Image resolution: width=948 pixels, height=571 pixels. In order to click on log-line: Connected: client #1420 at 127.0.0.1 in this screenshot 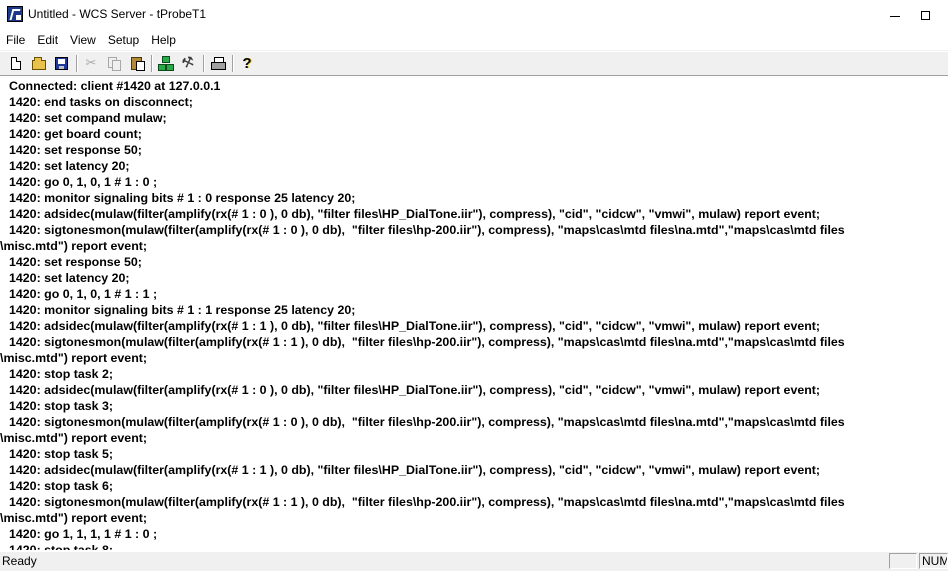, I will do `click(115, 86)`.